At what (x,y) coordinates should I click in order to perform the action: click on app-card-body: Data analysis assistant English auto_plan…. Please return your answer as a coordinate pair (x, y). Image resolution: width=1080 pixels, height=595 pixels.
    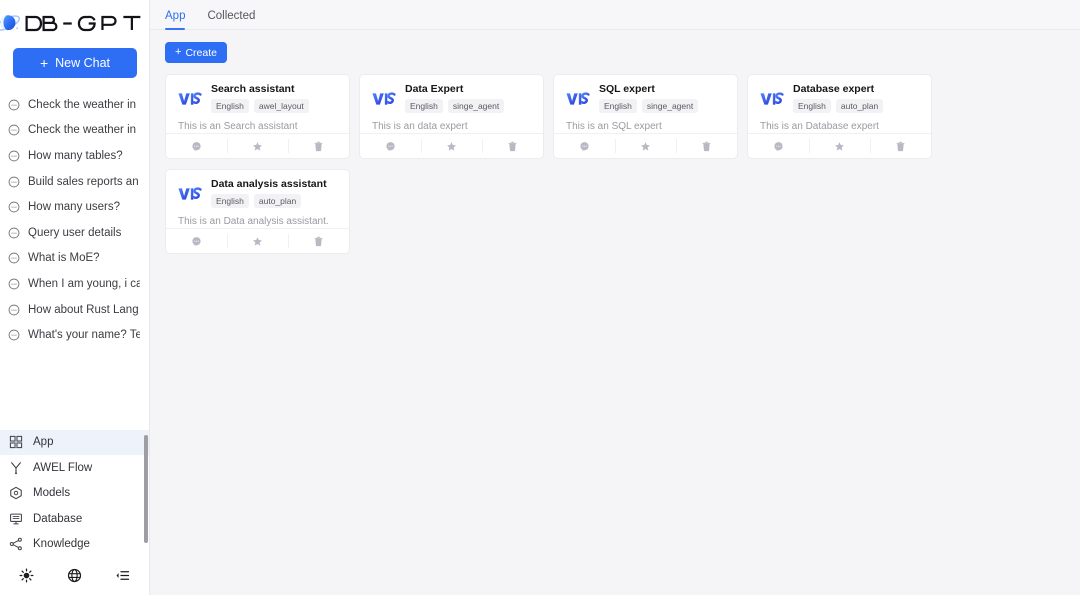
    Looking at the image, I should click on (257, 199).